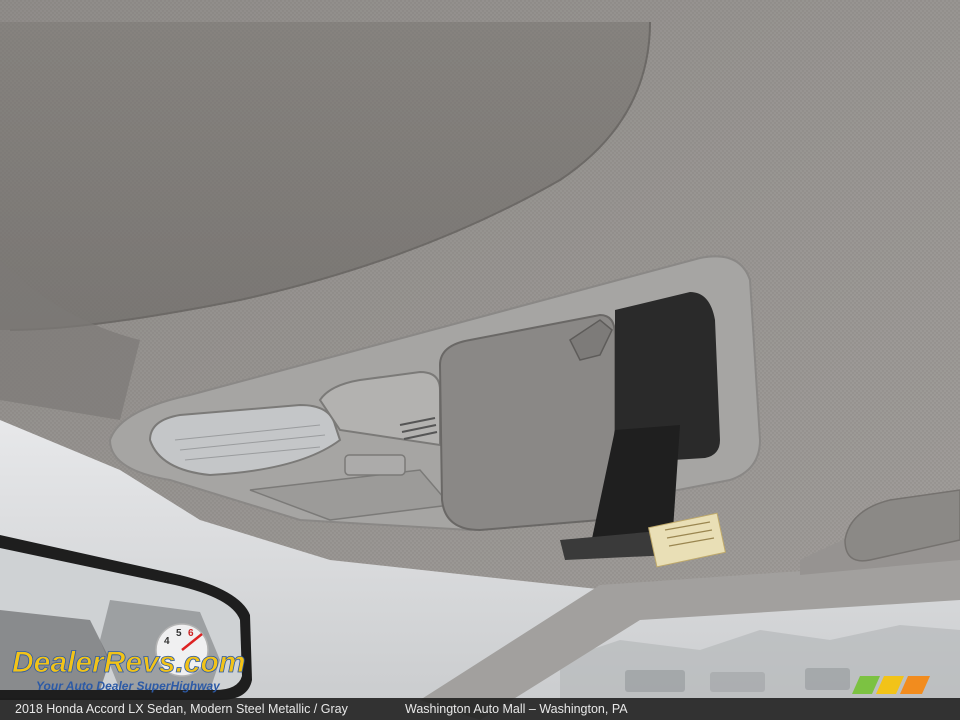 The width and height of the screenshot is (960, 720). I want to click on dealerrevs-wordmark: DealerRevs.com, so click(128, 662).